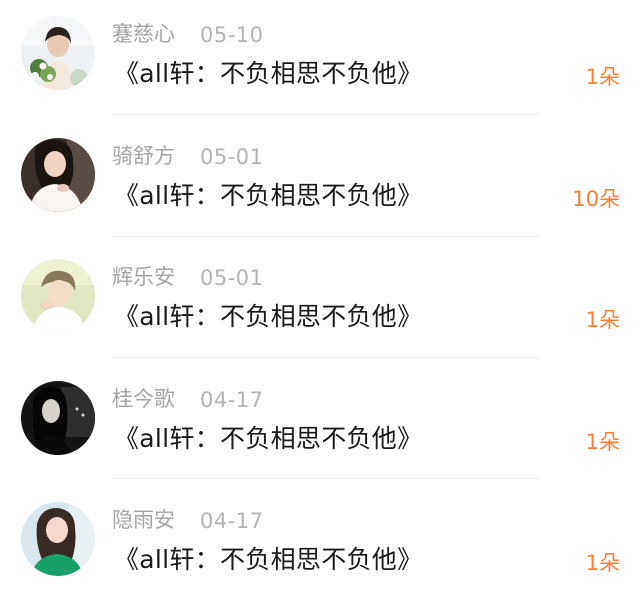 The height and width of the screenshot is (607, 640). I want to click on username: 桂今歌, so click(143, 399).